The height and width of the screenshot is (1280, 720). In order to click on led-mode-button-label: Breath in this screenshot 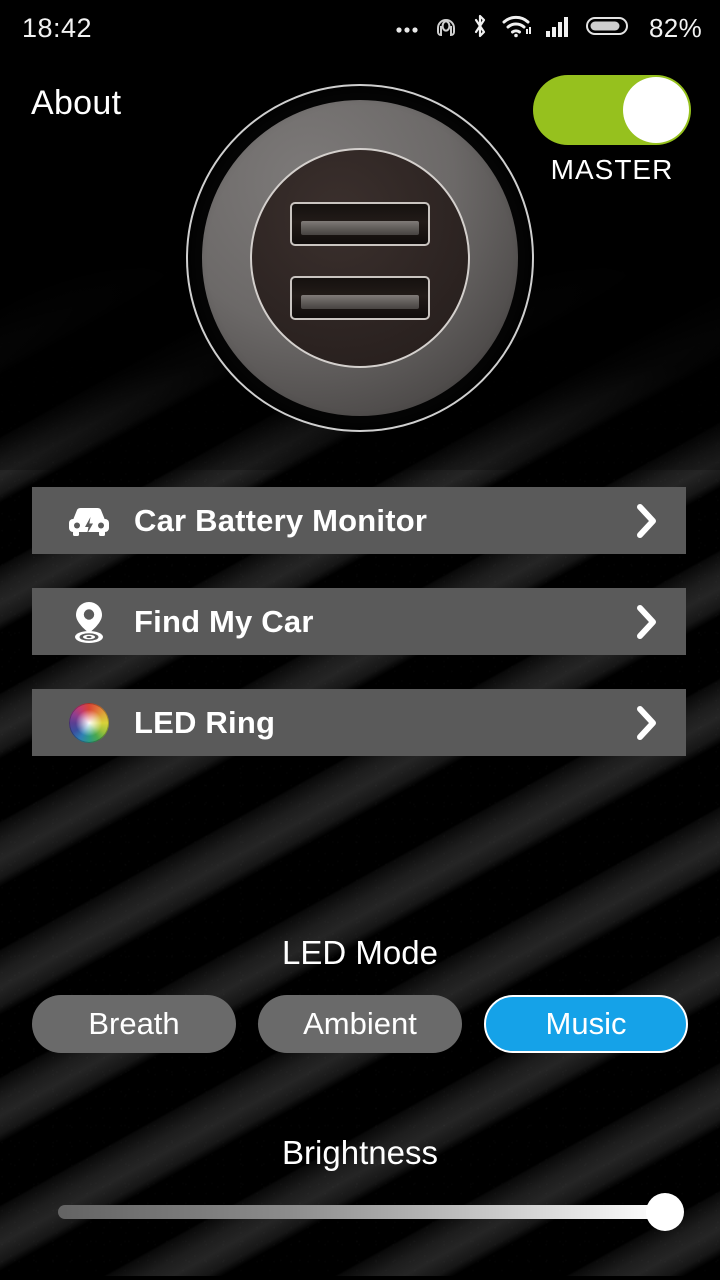, I will do `click(134, 1023)`.